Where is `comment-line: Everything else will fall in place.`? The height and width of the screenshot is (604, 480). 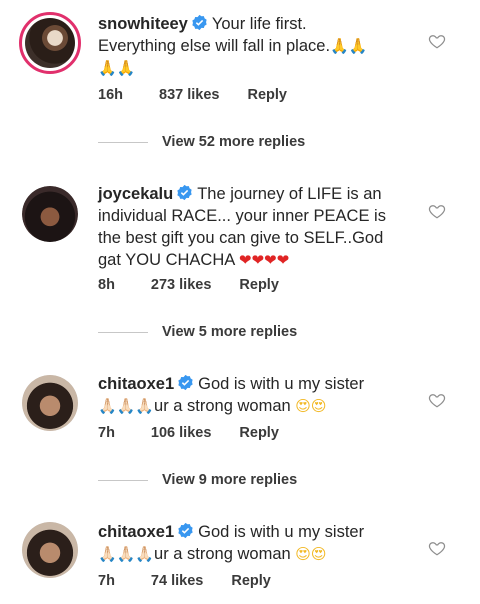 comment-line: Everything else will fall in place. is located at coordinates (214, 46).